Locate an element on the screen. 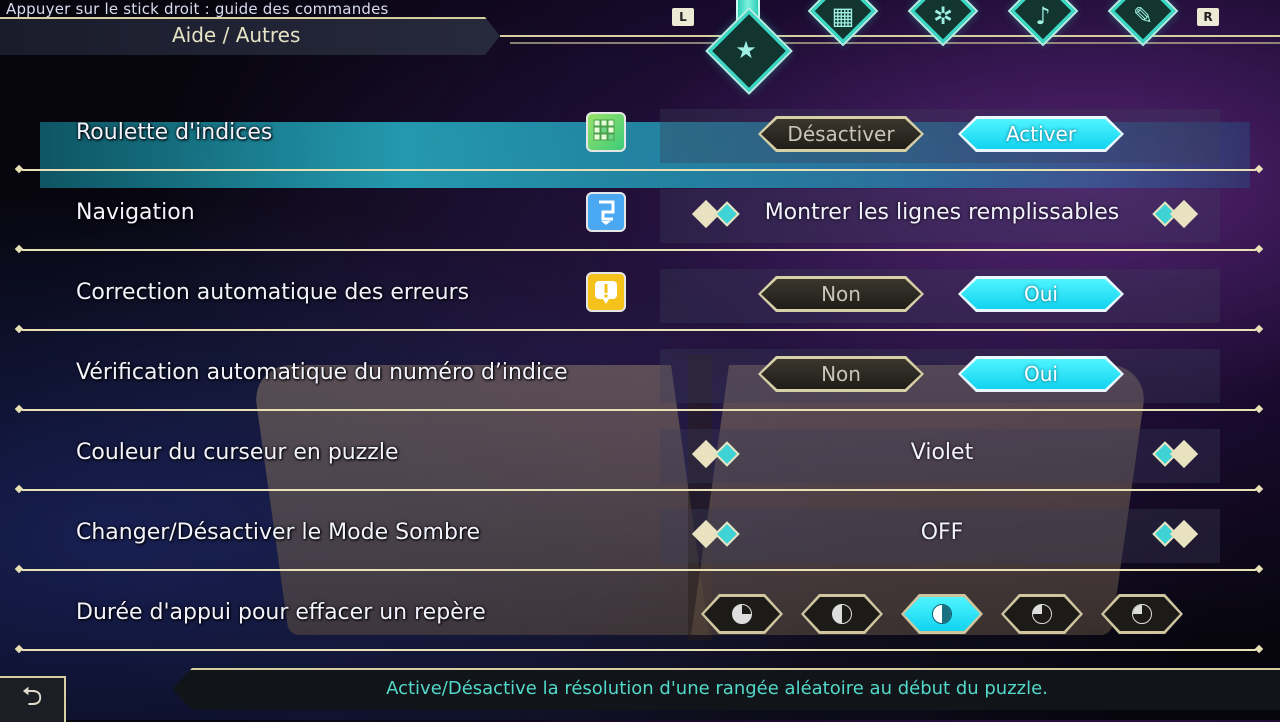 This screenshot has width=1280, height=722. setting-label: Roulette d'indices is located at coordinates (174, 132).